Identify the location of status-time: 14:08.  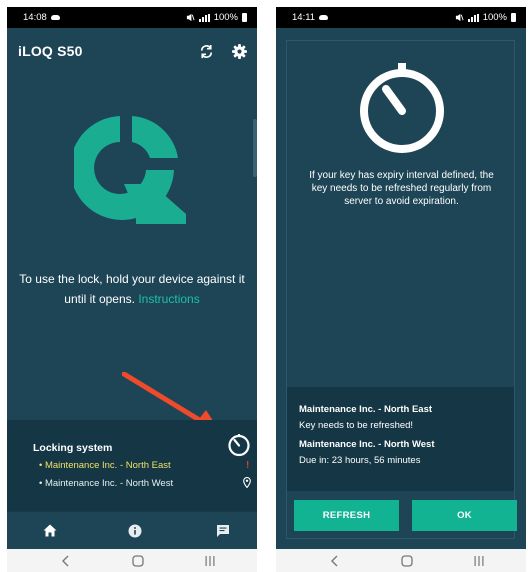
(35, 17).